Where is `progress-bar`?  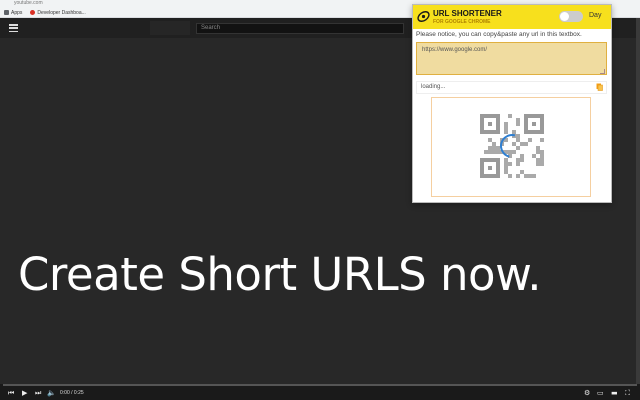
progress-bar is located at coordinates (320, 385).